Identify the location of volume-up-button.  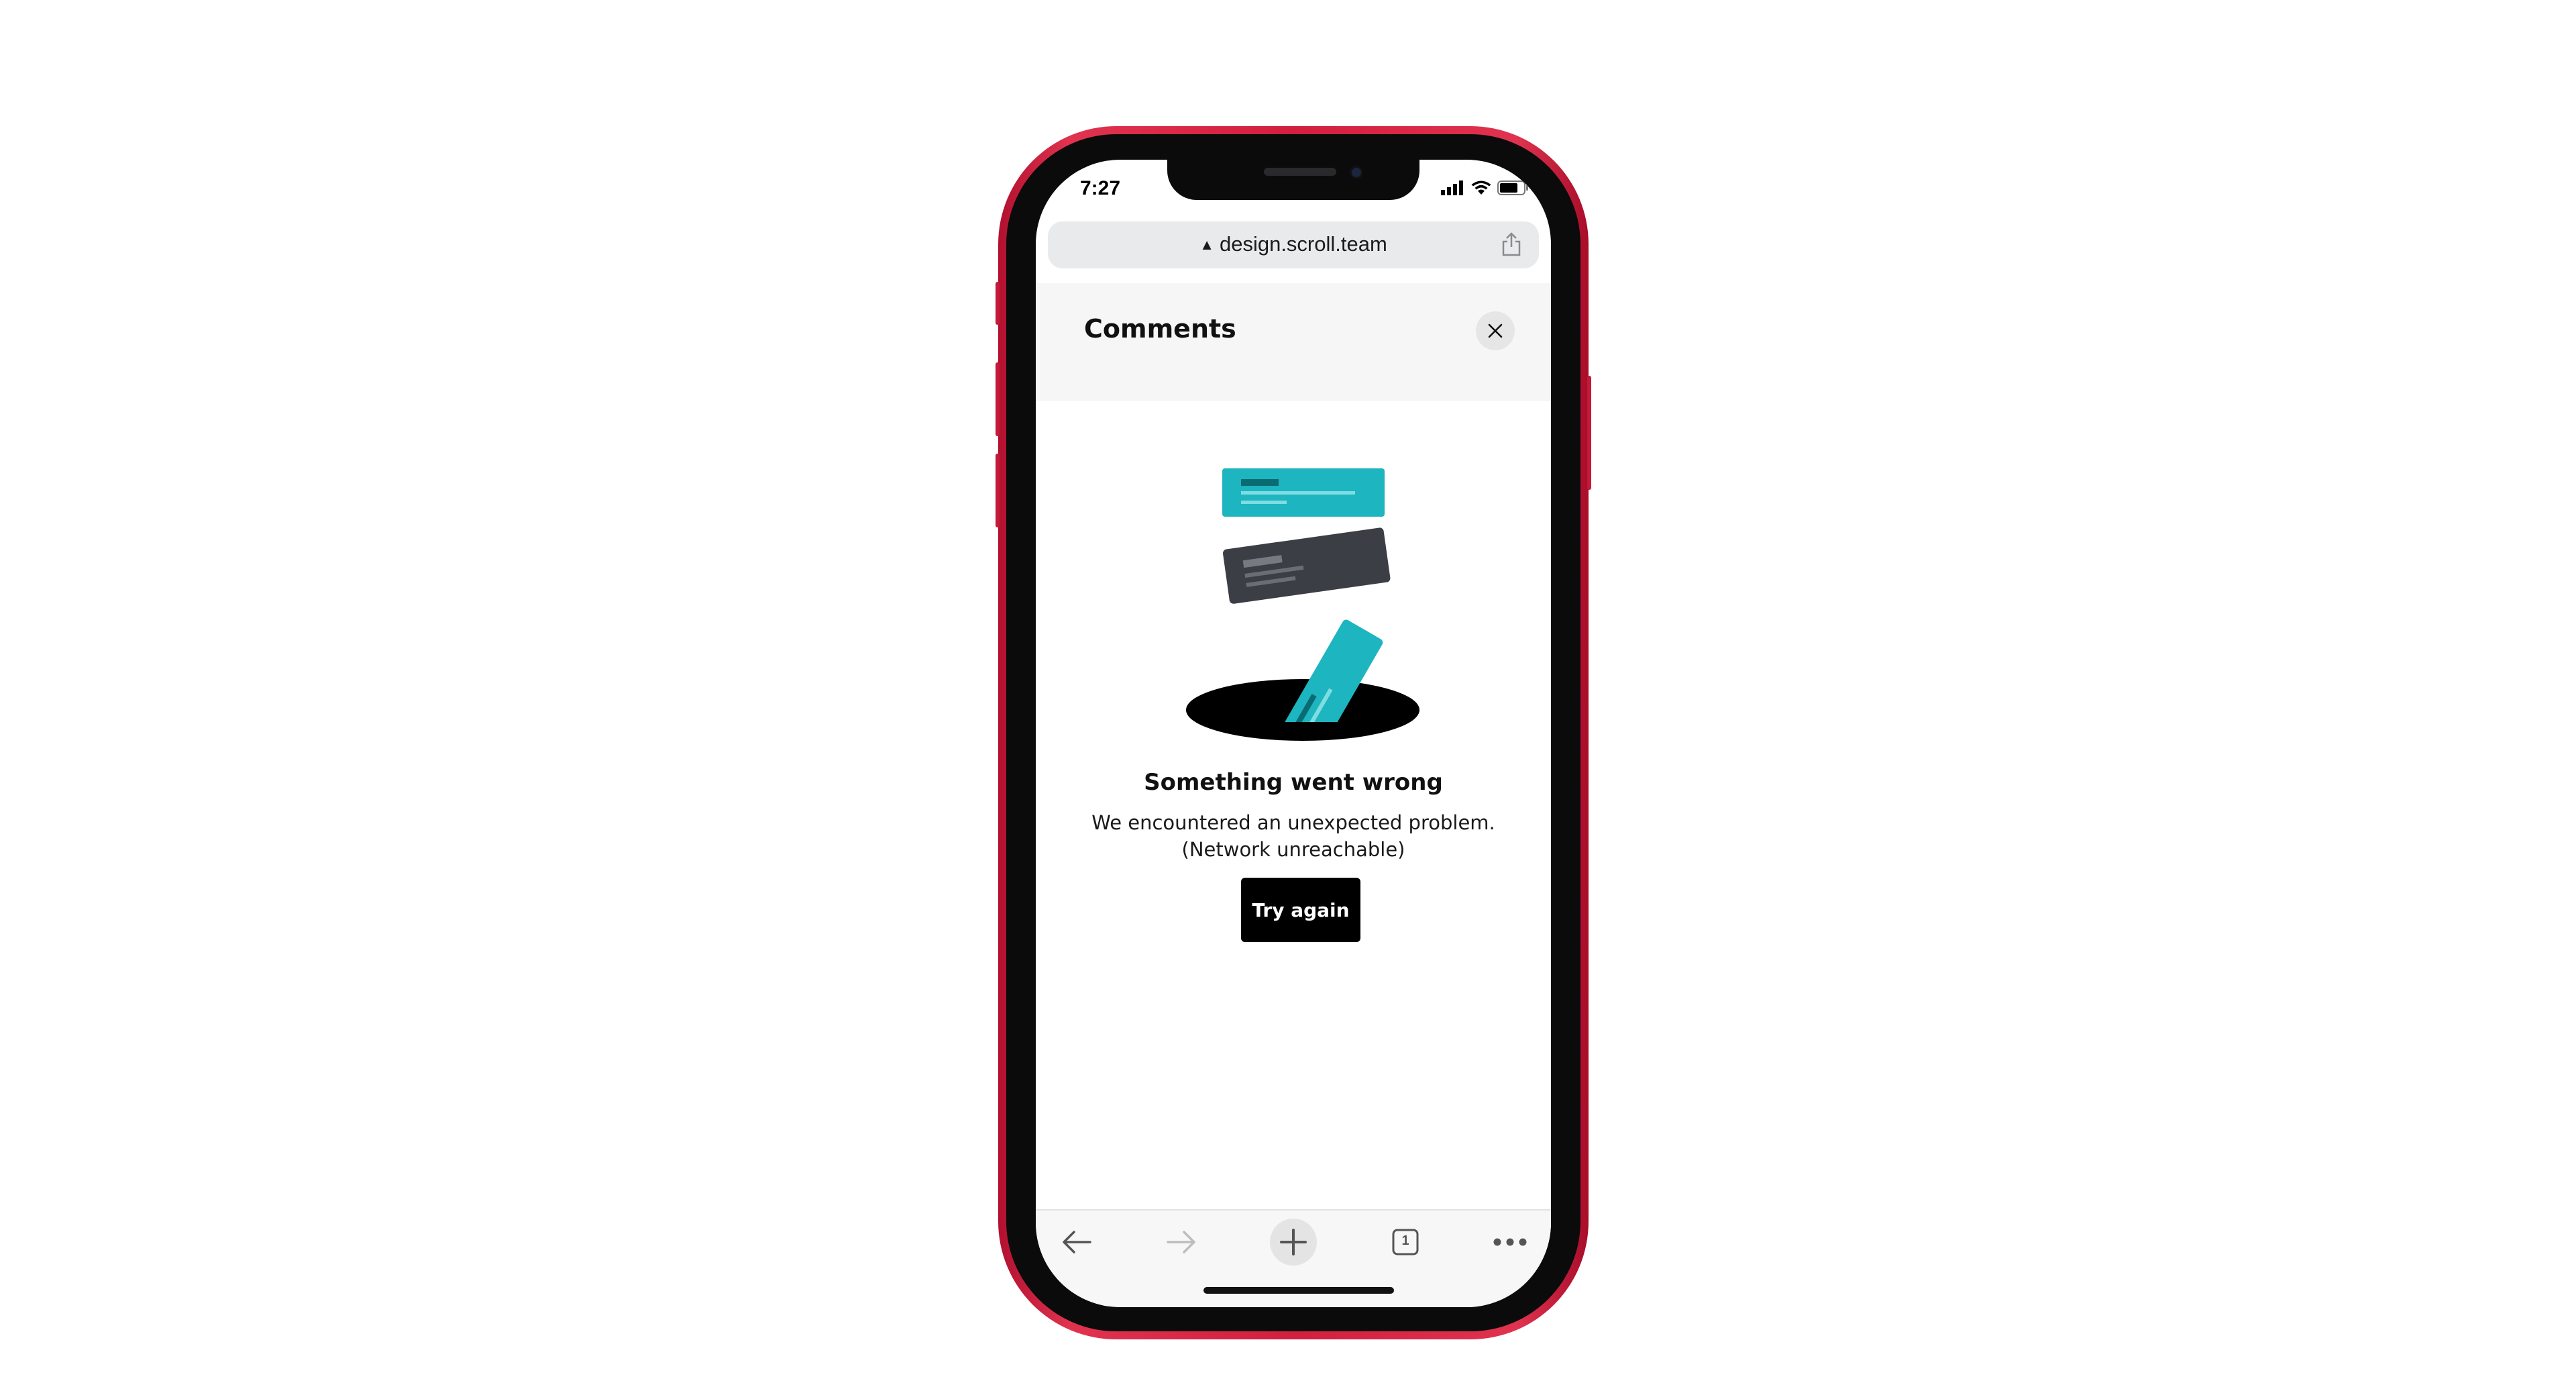
(998, 399).